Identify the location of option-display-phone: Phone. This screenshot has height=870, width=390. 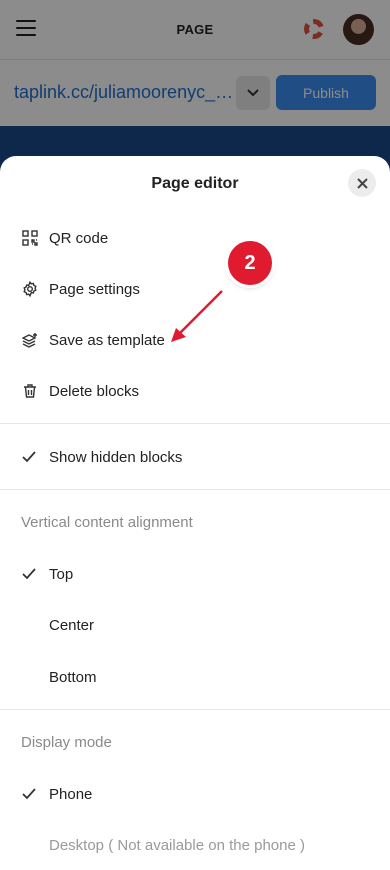
(195, 794).